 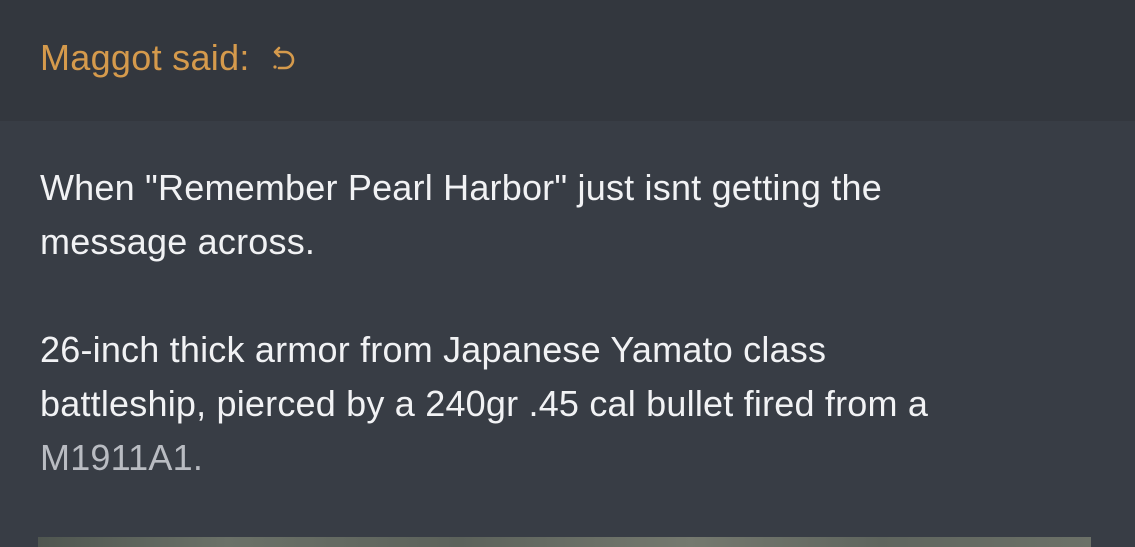 What do you see at coordinates (285, 58) in the screenshot?
I see `reply-arrow-icon` at bounding box center [285, 58].